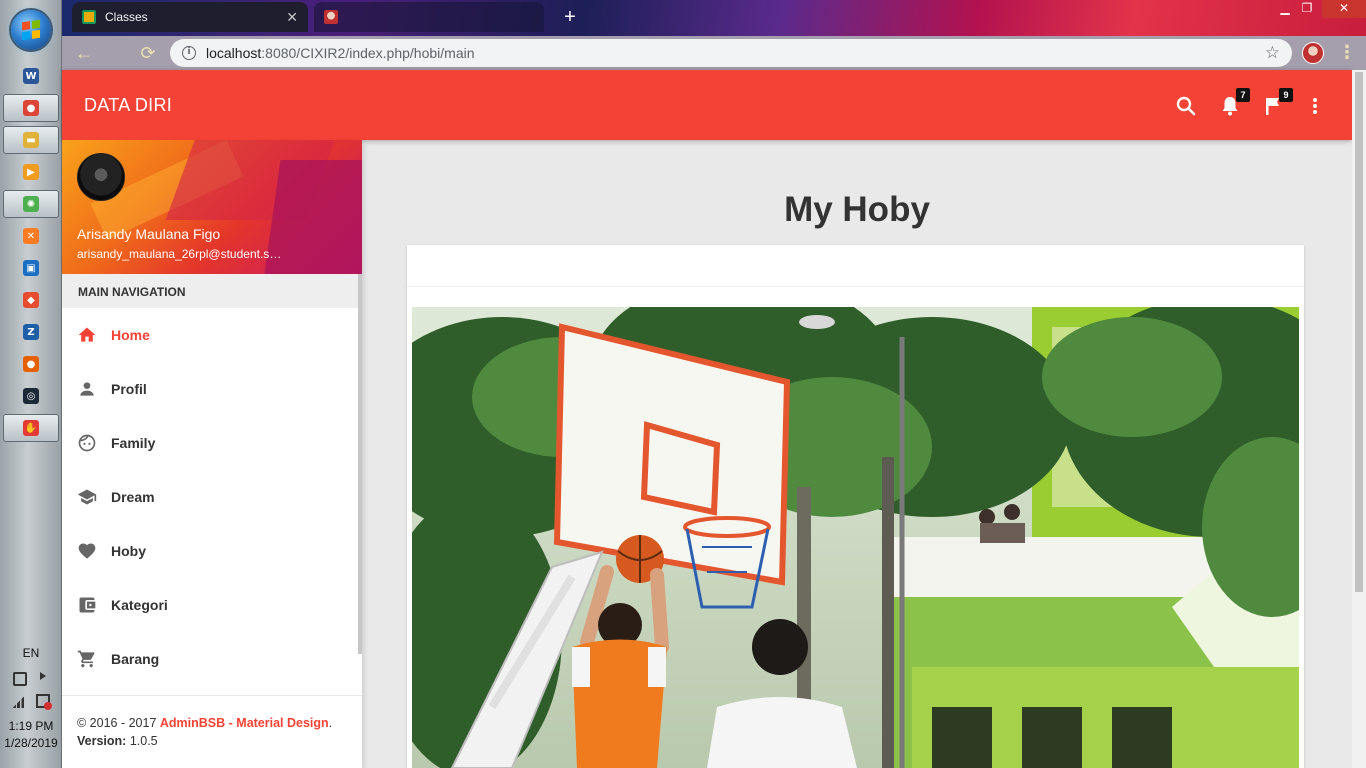  I want to click on adminbsb-link: AdminBSB - Material Design, so click(244, 723).